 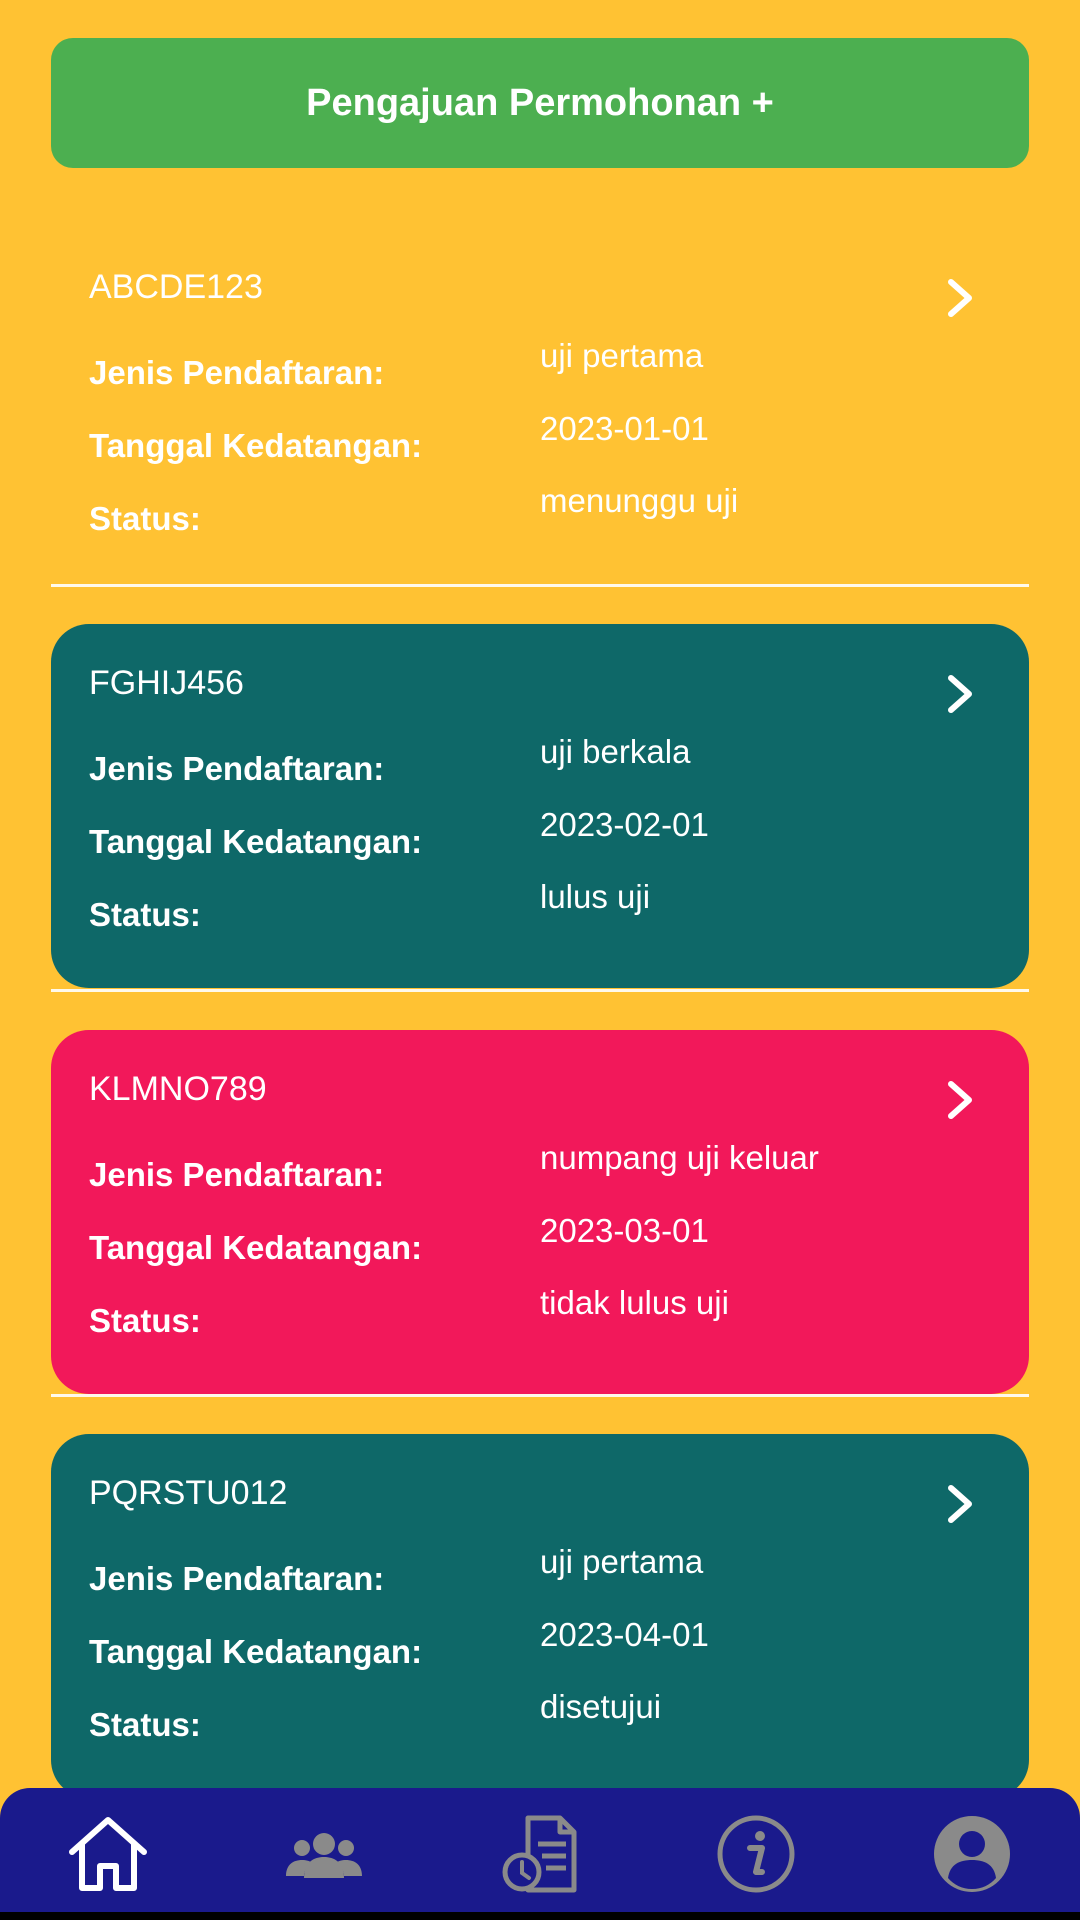 I want to click on add-application-button-label: Pengajuan Permohonan +, so click(x=540, y=102).